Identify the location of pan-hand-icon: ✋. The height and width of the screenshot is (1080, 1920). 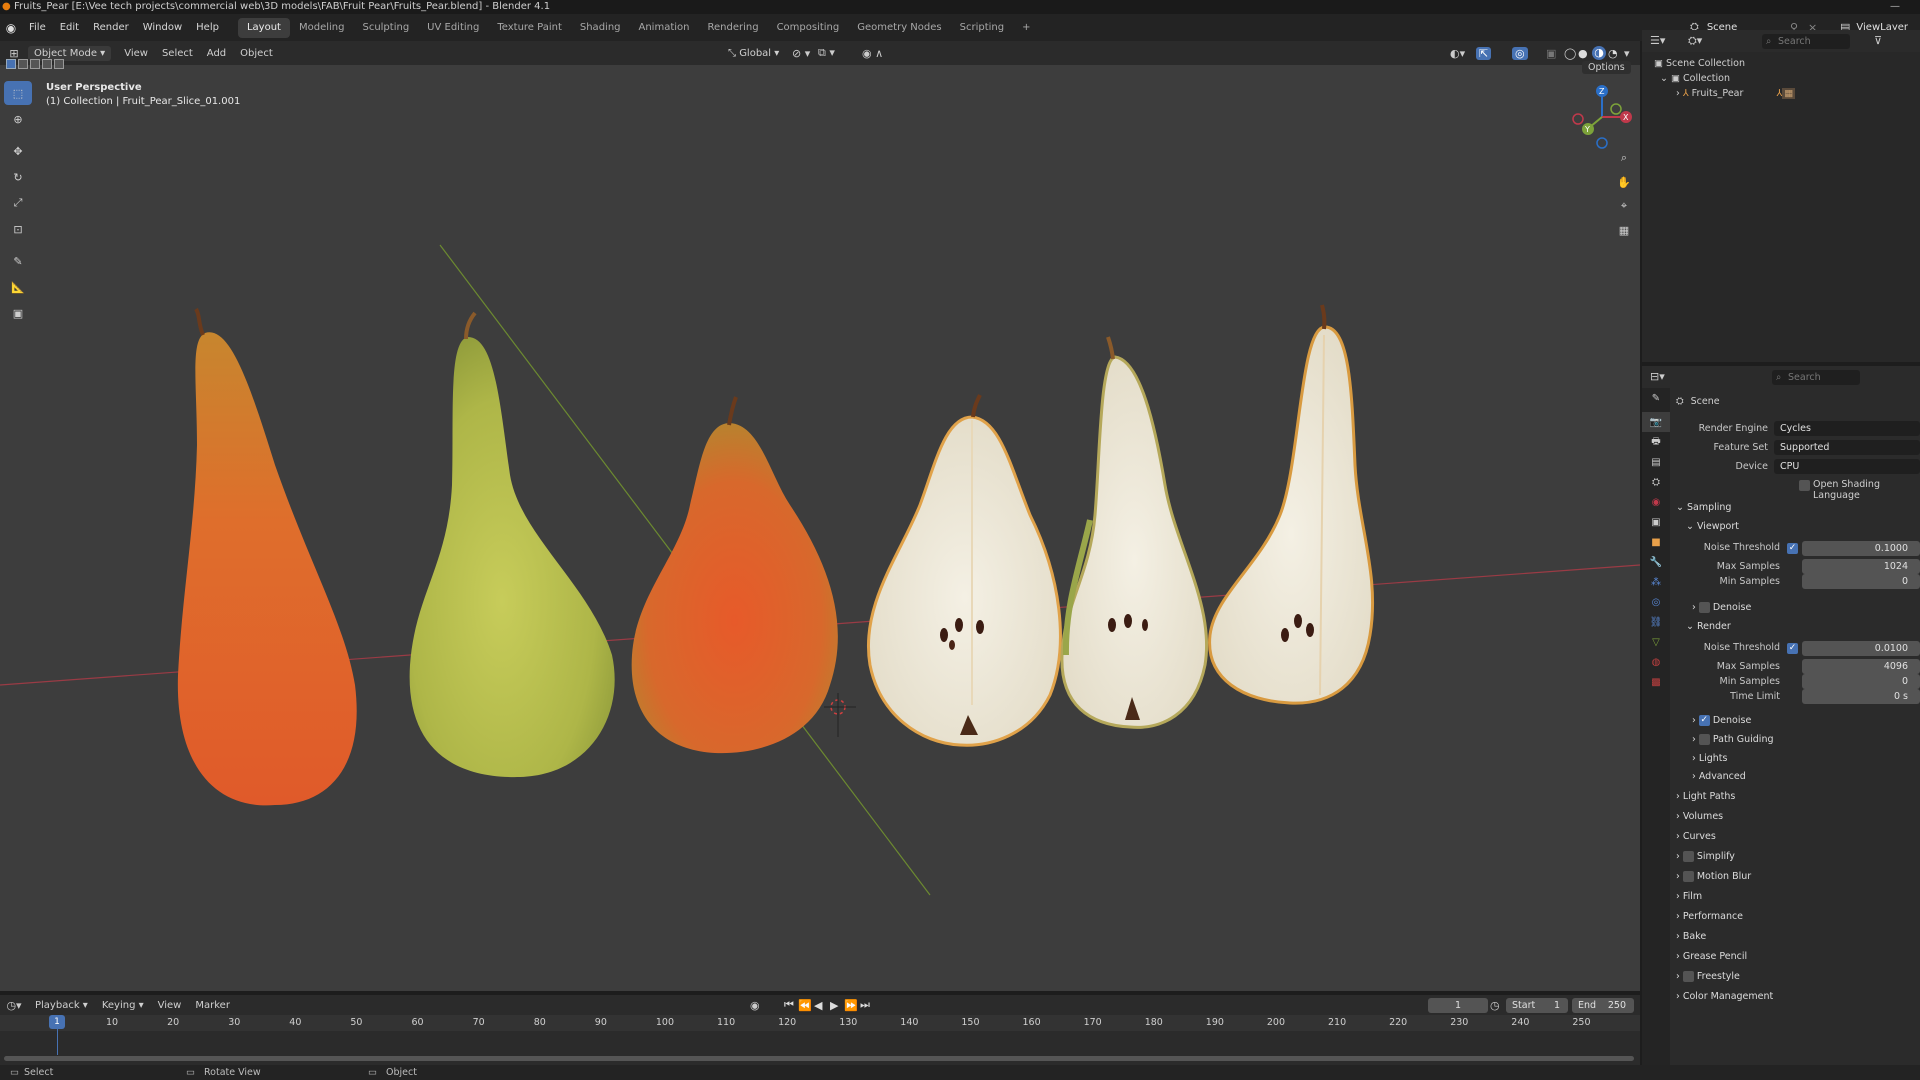
(1624, 182).